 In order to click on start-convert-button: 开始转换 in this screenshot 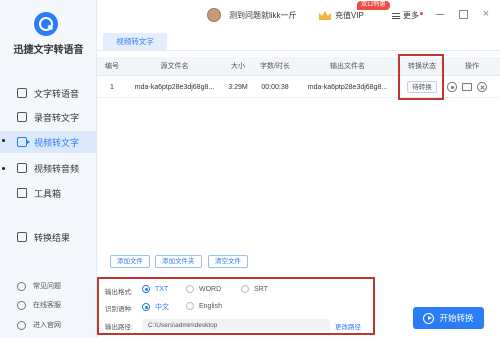, I will do `click(448, 318)`.